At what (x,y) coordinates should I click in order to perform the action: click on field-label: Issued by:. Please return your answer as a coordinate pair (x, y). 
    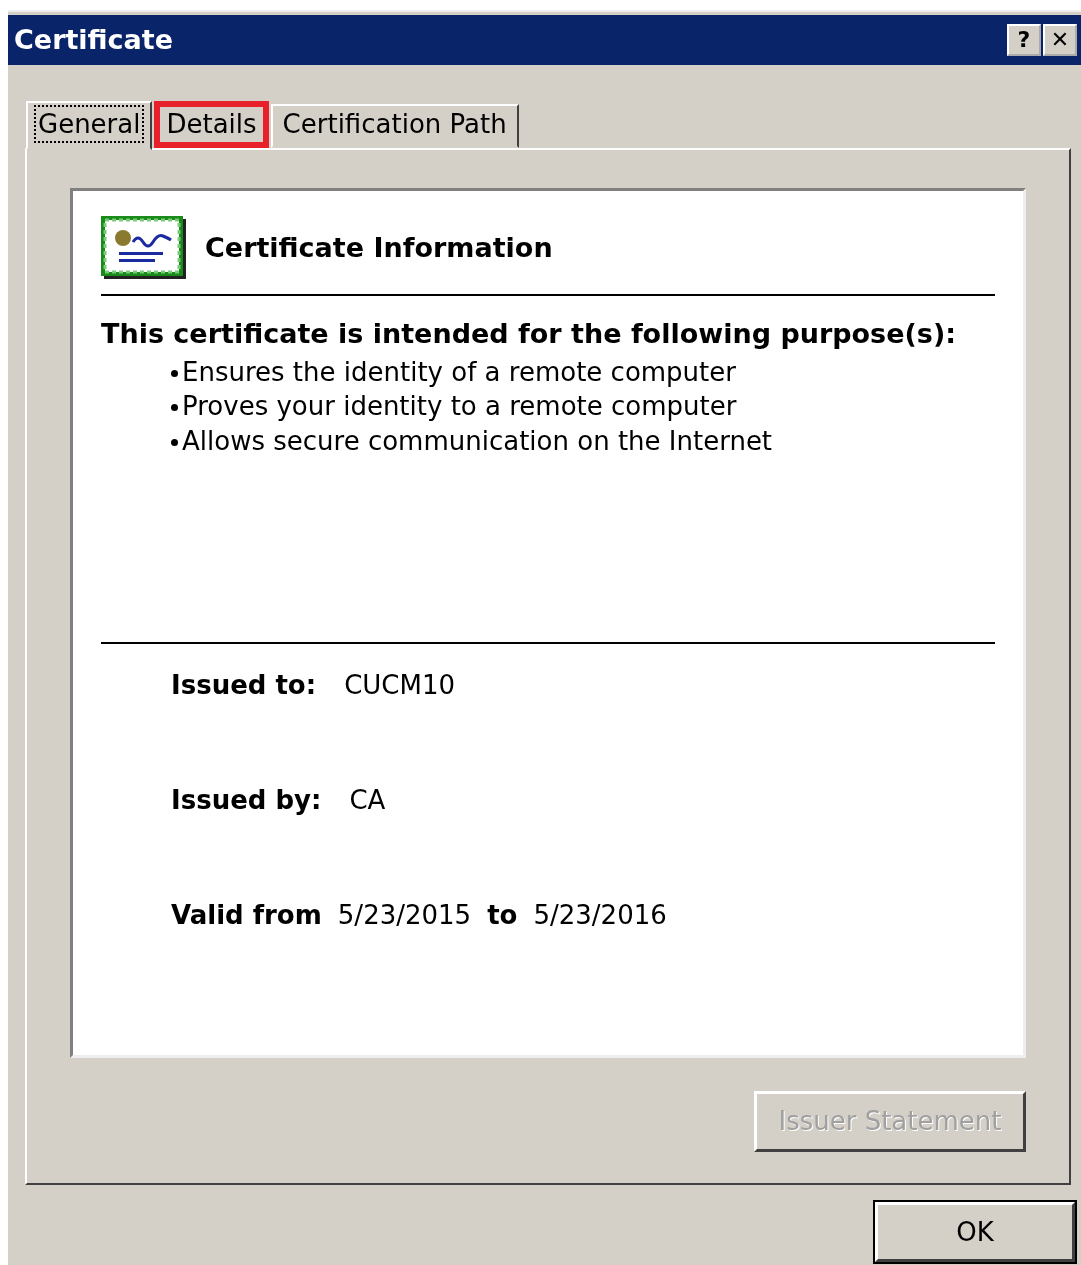
    Looking at the image, I should click on (246, 801).